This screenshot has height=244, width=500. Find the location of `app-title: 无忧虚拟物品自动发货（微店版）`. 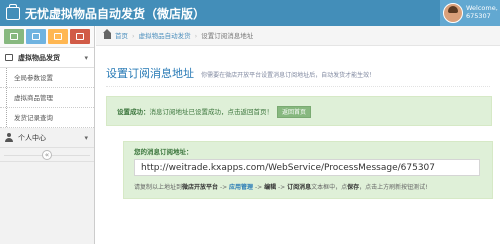

app-title: 无忧虚拟物品自动发货（微店版） is located at coordinates (115, 13).